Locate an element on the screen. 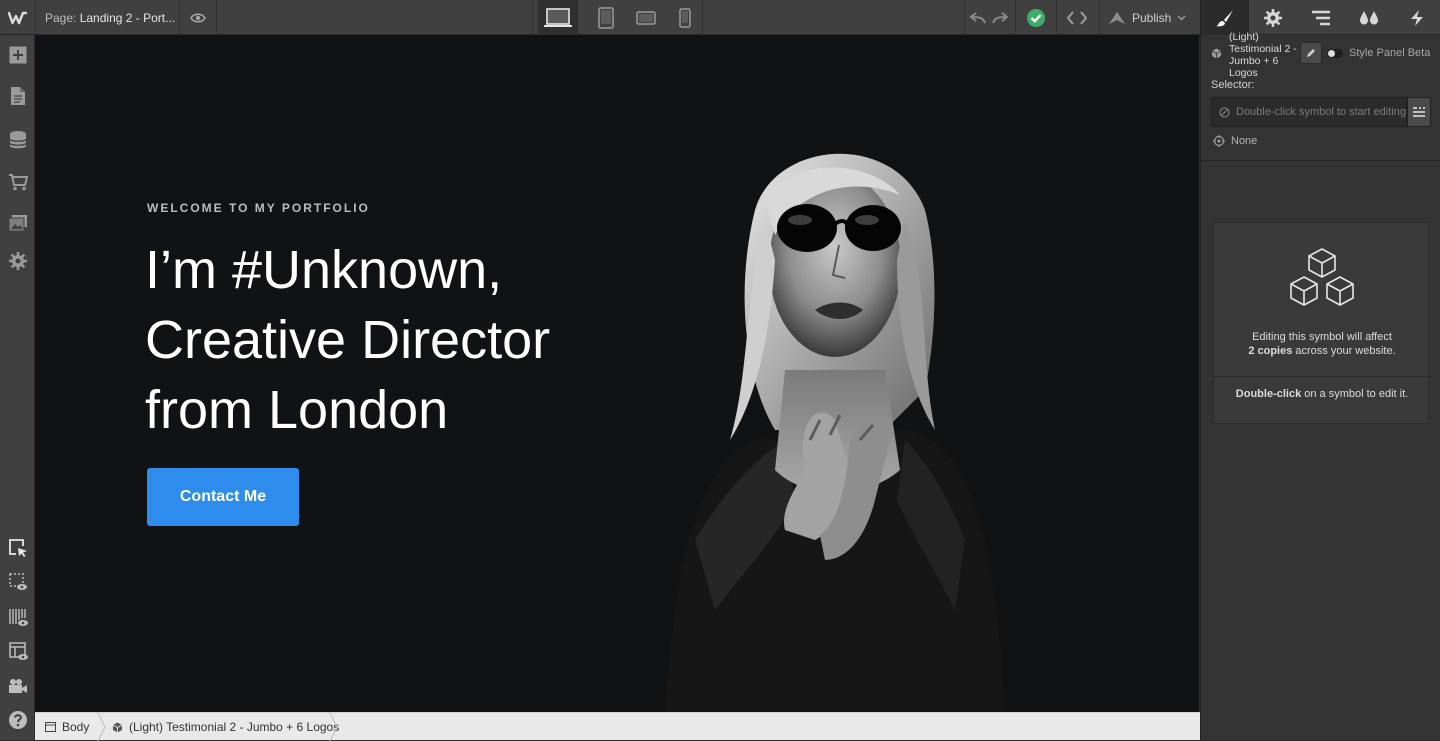  contact-me-button: Contact Me is located at coordinates (223, 497).